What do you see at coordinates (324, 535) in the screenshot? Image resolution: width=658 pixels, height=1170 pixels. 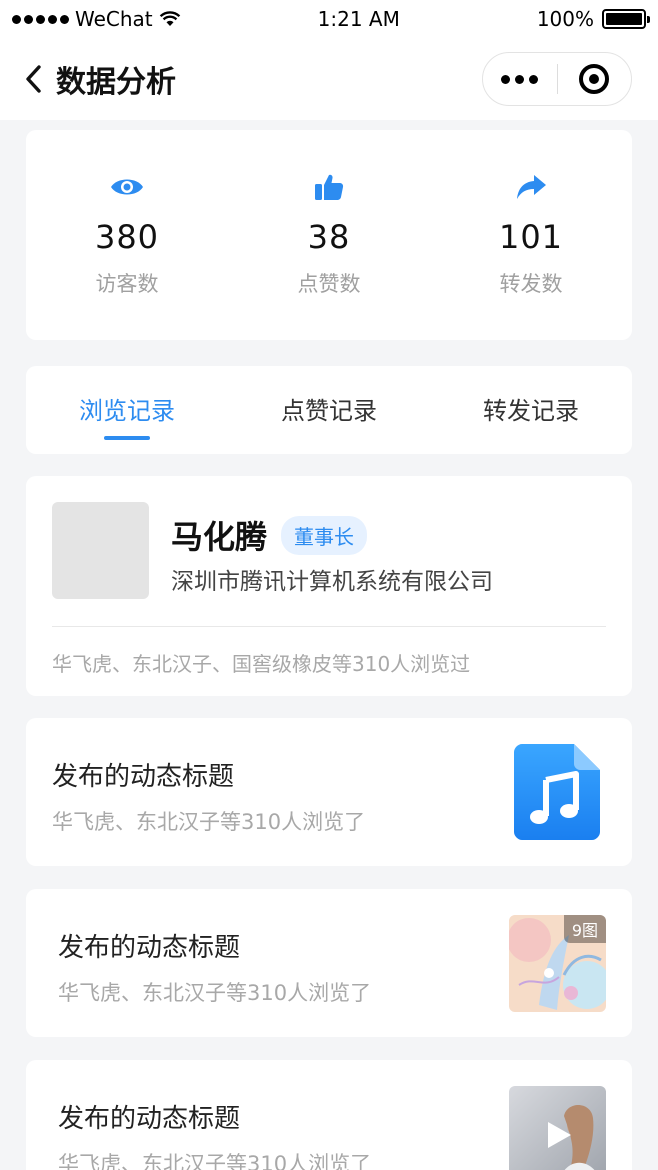 I see `title-badge: 董事长` at bounding box center [324, 535].